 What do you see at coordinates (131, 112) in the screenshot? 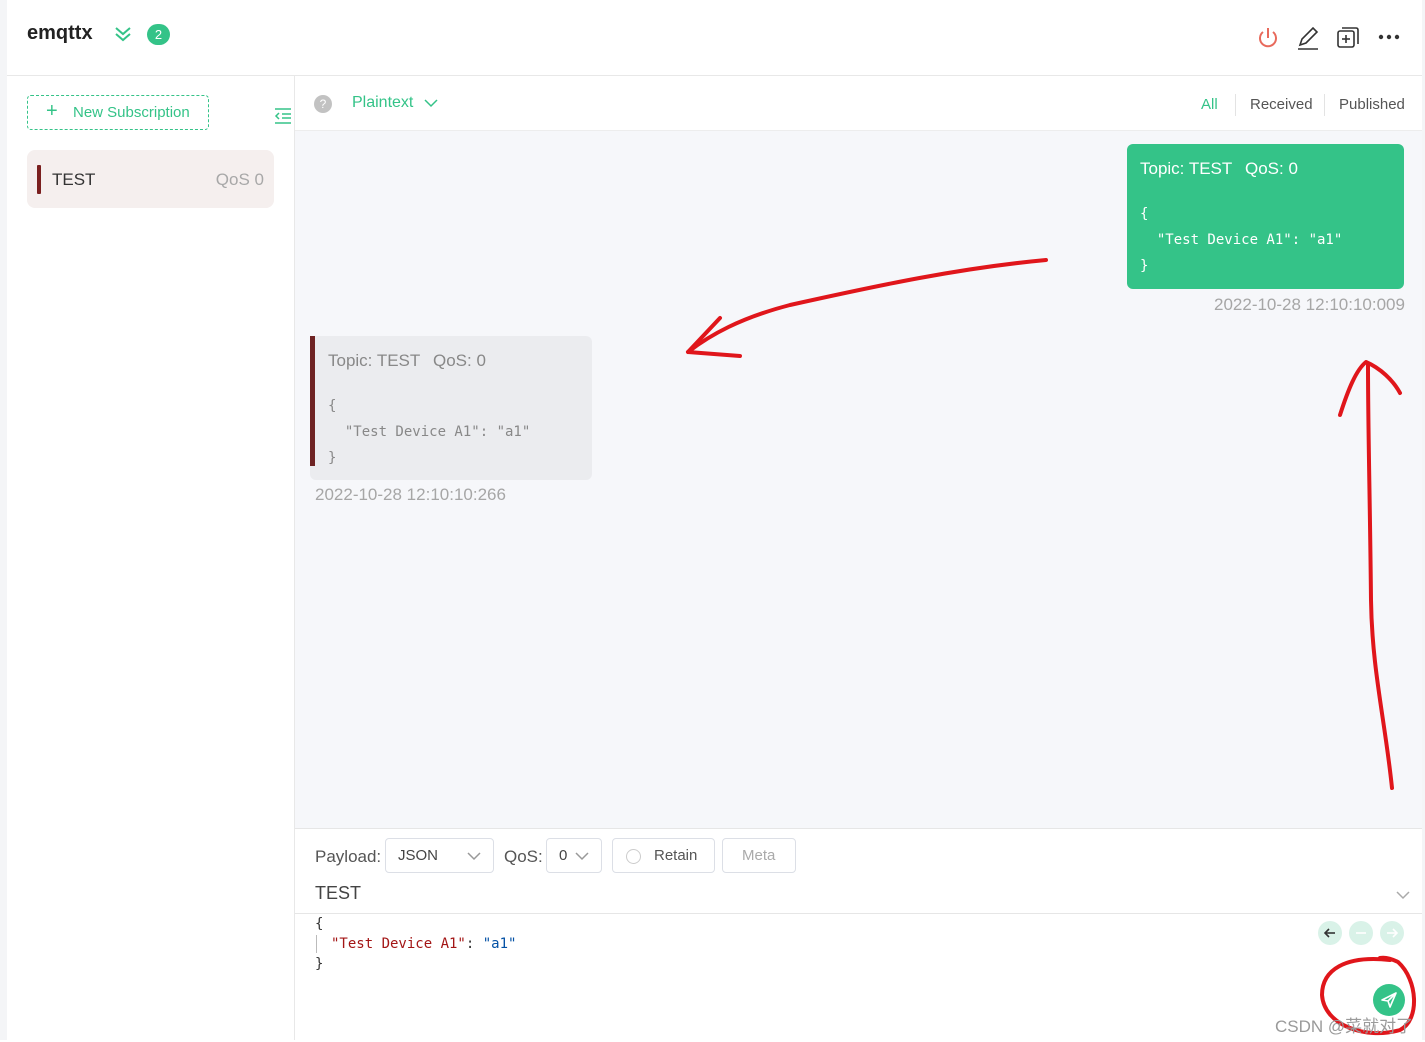
I see `new-subscription-label: New Subscription` at bounding box center [131, 112].